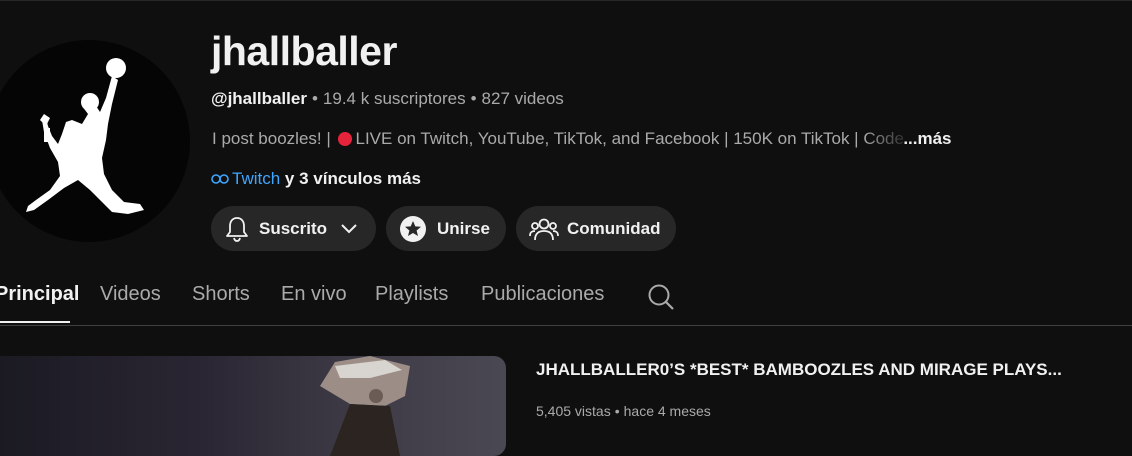 This screenshot has height=456, width=1132. What do you see at coordinates (349, 228) in the screenshot?
I see `chevron-down-icon` at bounding box center [349, 228].